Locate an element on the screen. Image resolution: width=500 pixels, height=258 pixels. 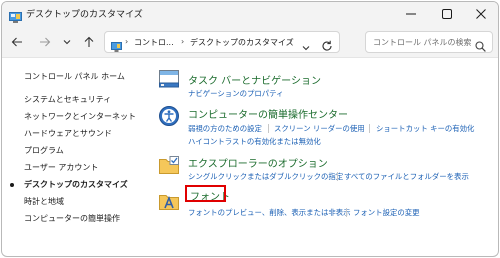
forward-button is located at coordinates (45, 42).